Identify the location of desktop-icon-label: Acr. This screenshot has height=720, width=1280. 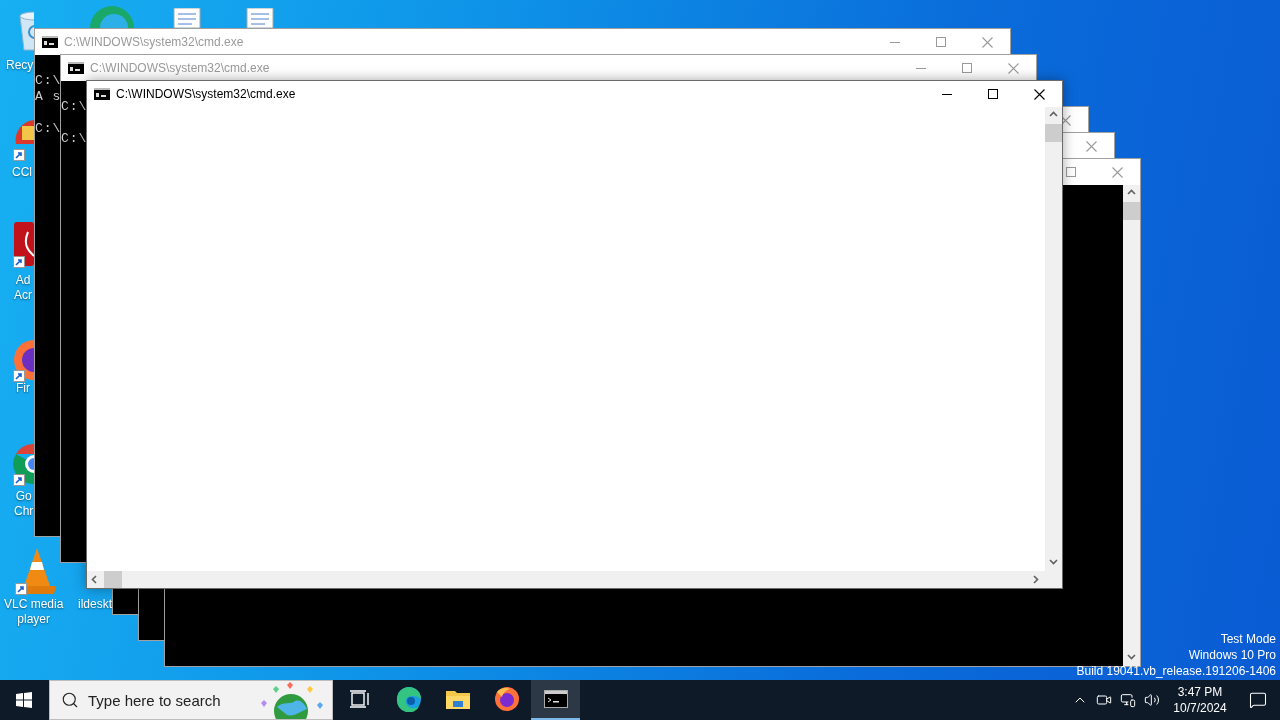
(23, 295).